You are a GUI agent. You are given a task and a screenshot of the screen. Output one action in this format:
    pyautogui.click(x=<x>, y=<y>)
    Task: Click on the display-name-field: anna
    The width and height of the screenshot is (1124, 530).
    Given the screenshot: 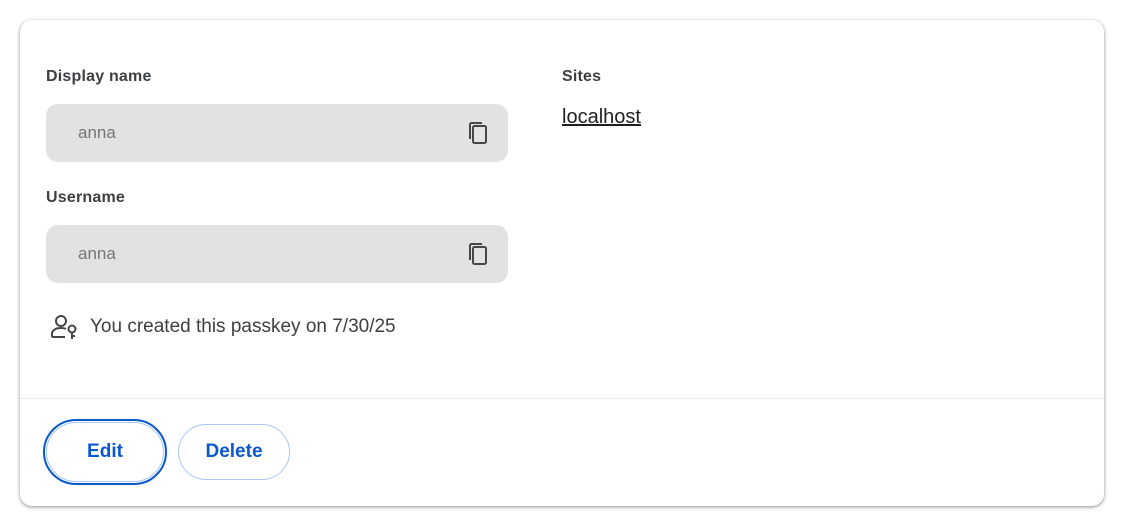 What is the action you would take?
    pyautogui.click(x=277, y=133)
    